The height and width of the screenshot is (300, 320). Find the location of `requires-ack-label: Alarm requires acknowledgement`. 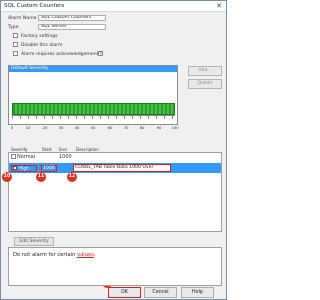

requires-ack-label: Alarm requires acknowledgement is located at coordinates (60, 54).